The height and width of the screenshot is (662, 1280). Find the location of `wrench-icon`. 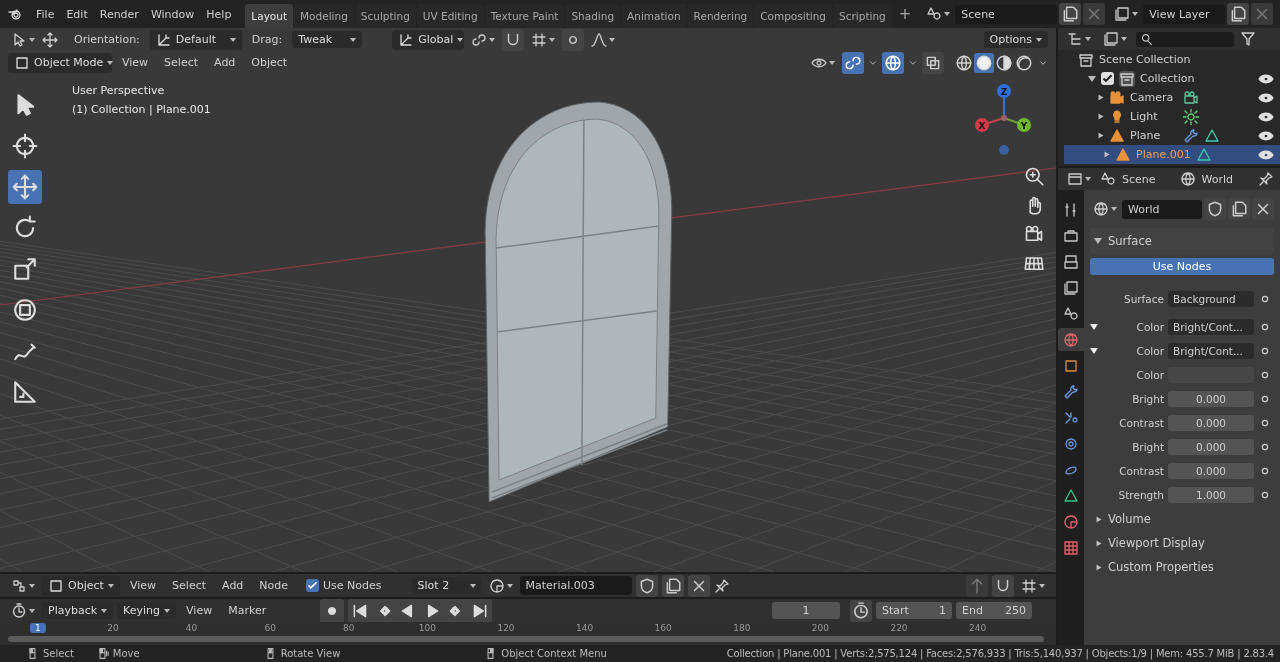

wrench-icon is located at coordinates (1191, 135).